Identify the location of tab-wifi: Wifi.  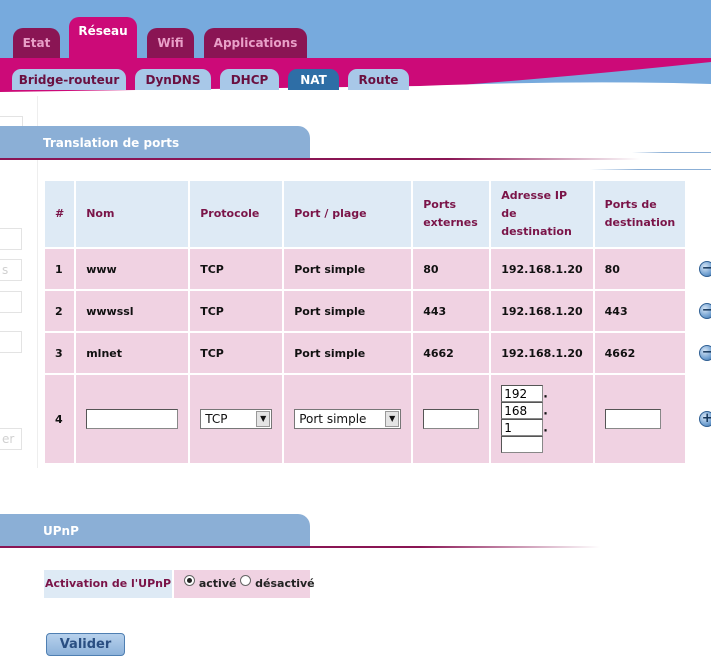
(170, 43).